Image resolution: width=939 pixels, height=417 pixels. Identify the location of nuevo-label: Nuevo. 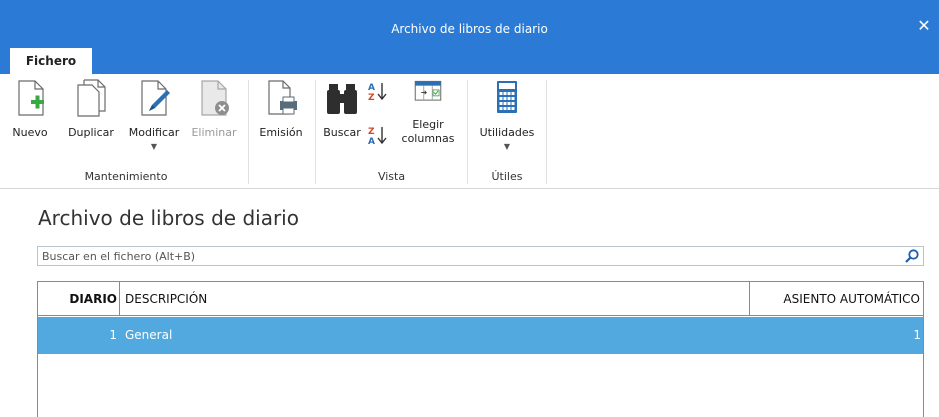
(30, 132).